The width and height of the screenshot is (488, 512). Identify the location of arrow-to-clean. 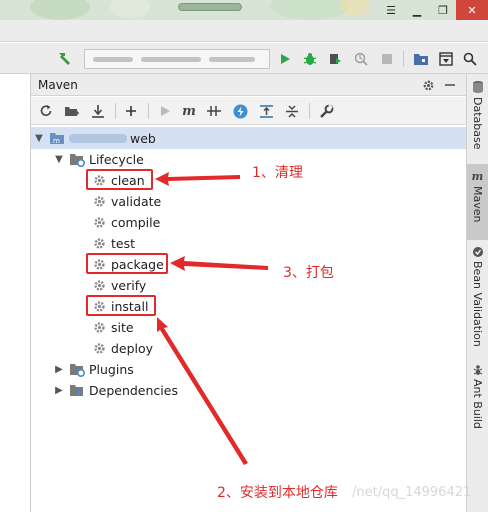
(197, 179).